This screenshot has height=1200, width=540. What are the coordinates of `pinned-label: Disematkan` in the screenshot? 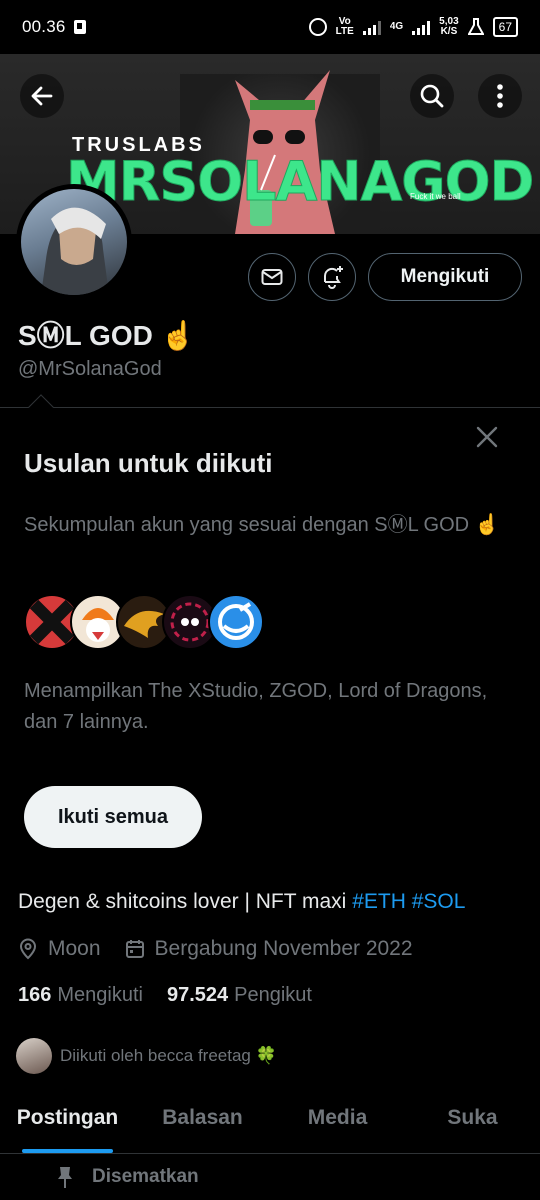 It's located at (145, 1176).